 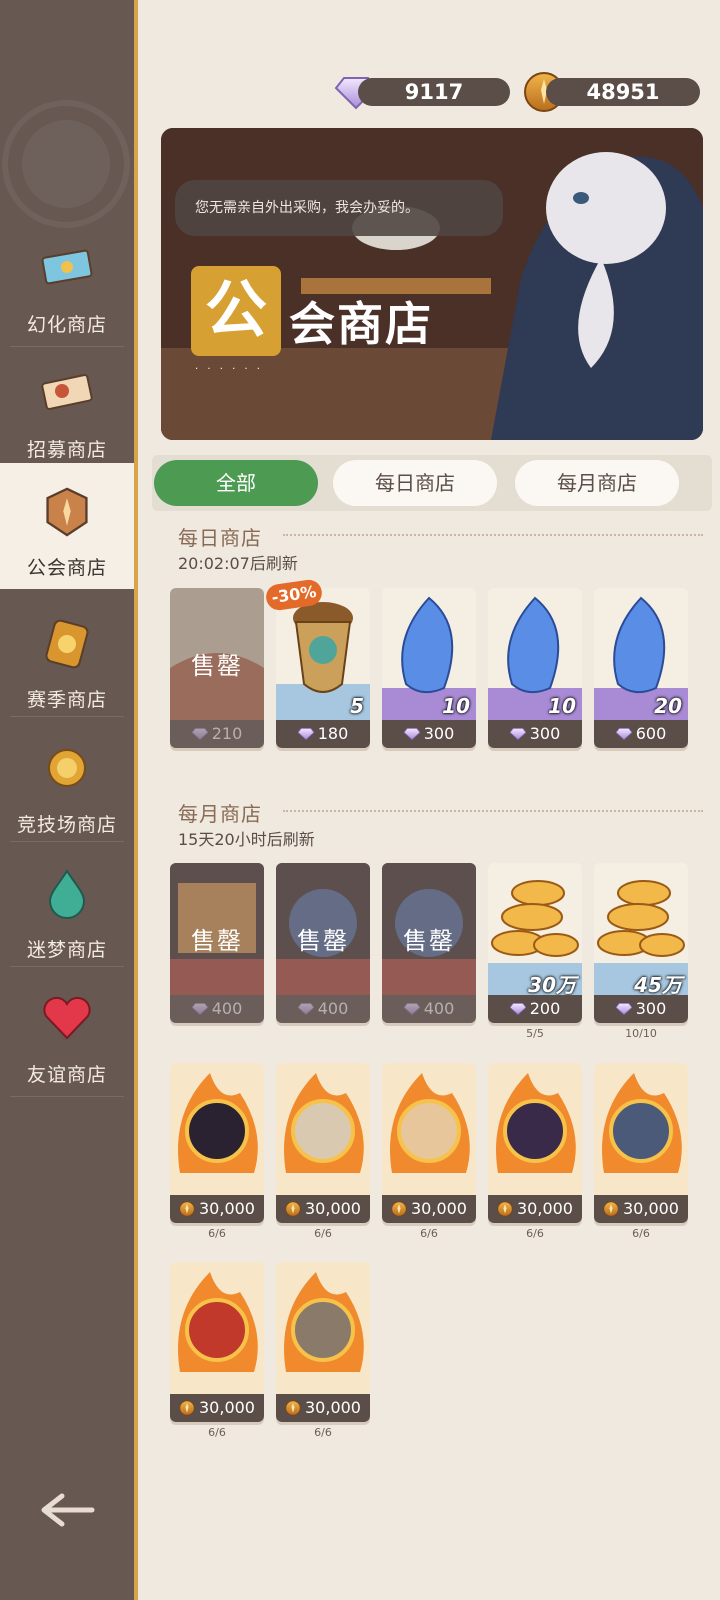 I want to click on sidebar-item-guild-shop: 公会商店, so click(x=67, y=526).